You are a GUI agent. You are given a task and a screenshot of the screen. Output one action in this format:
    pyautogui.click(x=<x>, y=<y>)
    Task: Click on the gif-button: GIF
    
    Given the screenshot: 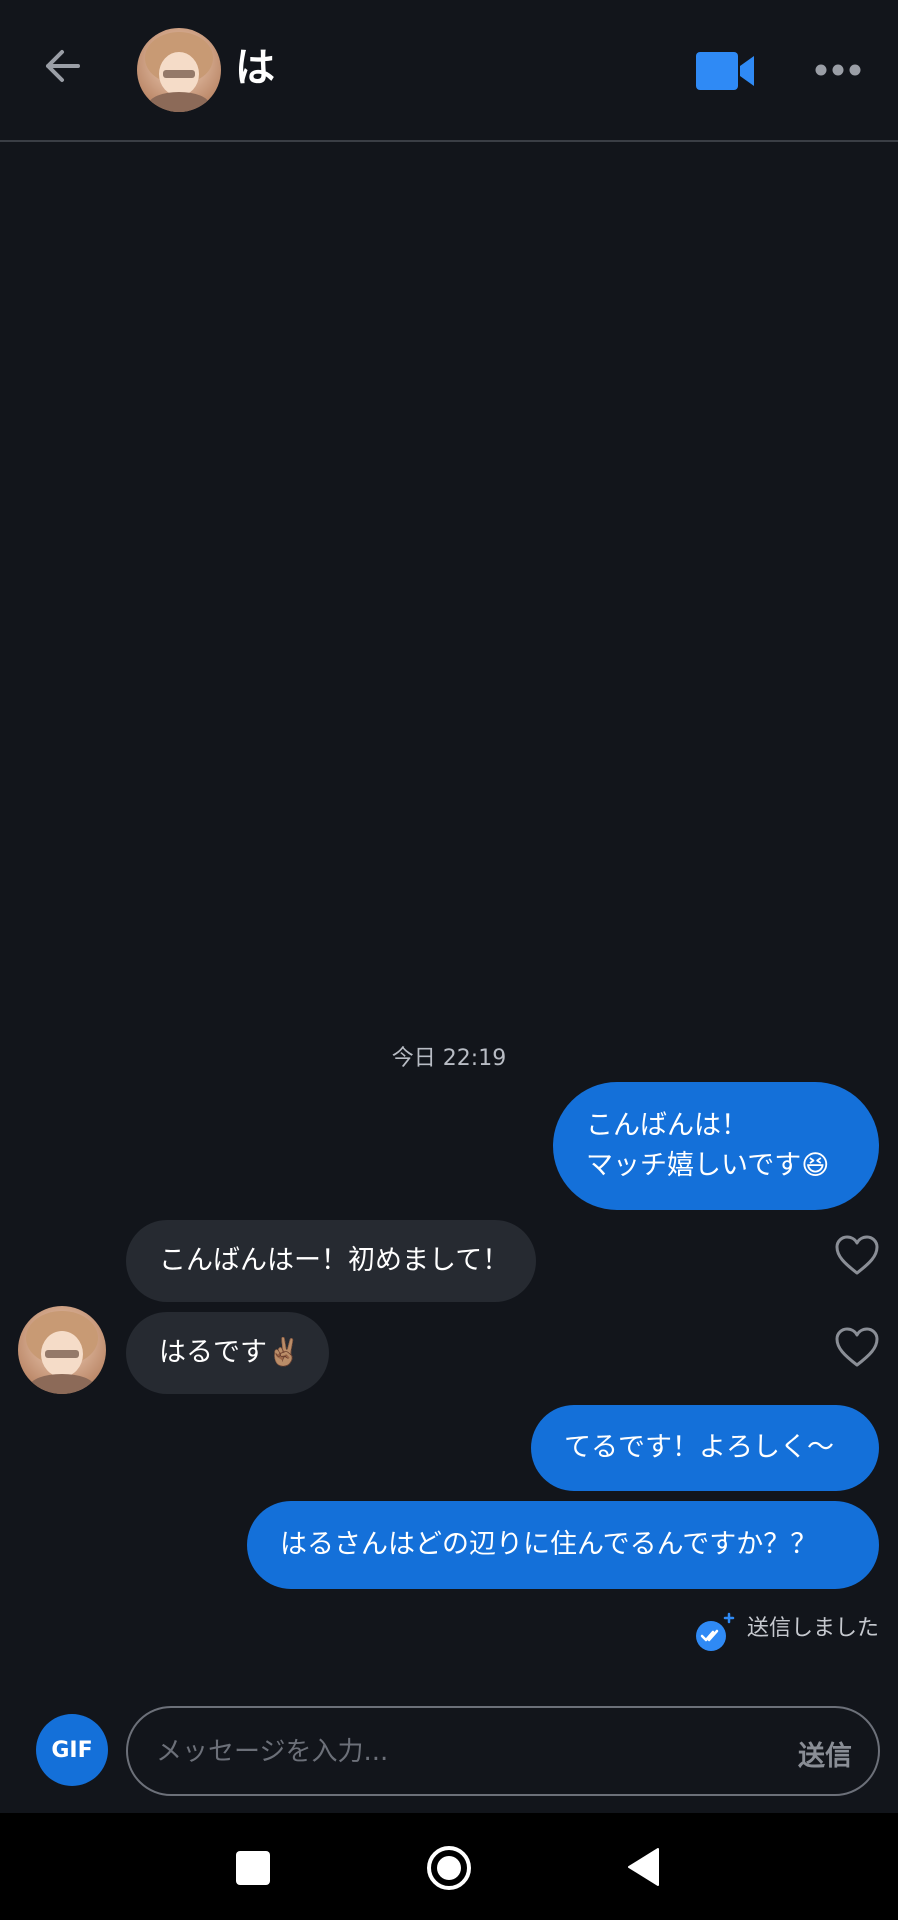 What is the action you would take?
    pyautogui.click(x=72, y=1750)
    